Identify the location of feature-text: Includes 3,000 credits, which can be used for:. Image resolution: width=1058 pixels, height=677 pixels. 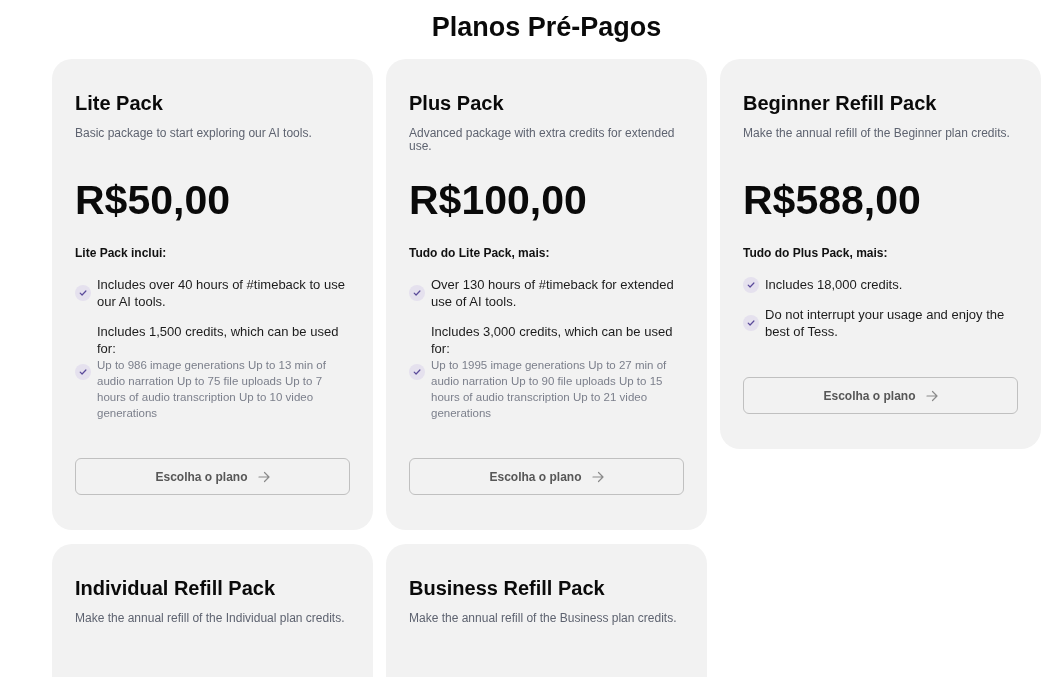
(552, 340).